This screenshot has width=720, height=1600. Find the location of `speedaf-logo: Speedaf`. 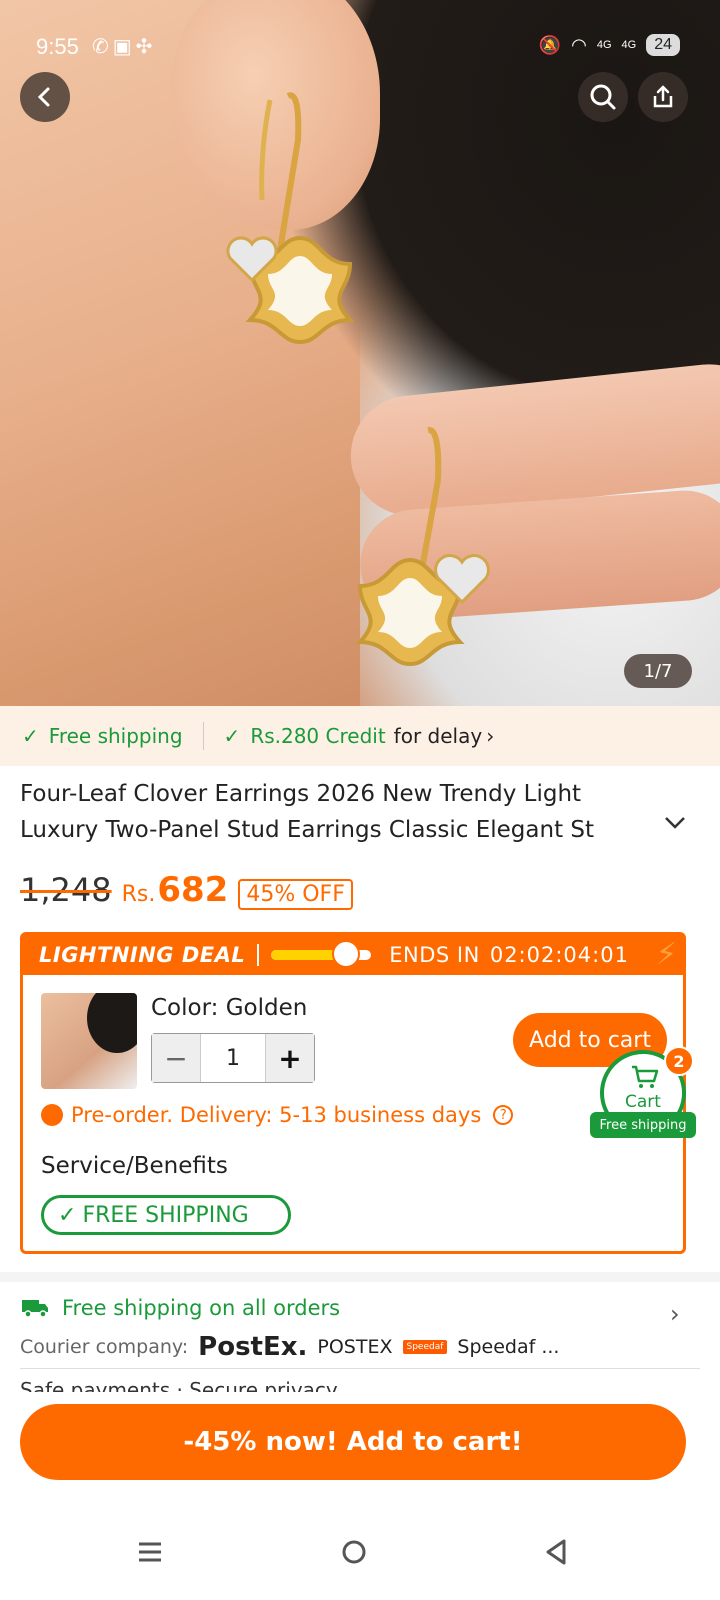

speedaf-logo: Speedaf is located at coordinates (425, 1347).